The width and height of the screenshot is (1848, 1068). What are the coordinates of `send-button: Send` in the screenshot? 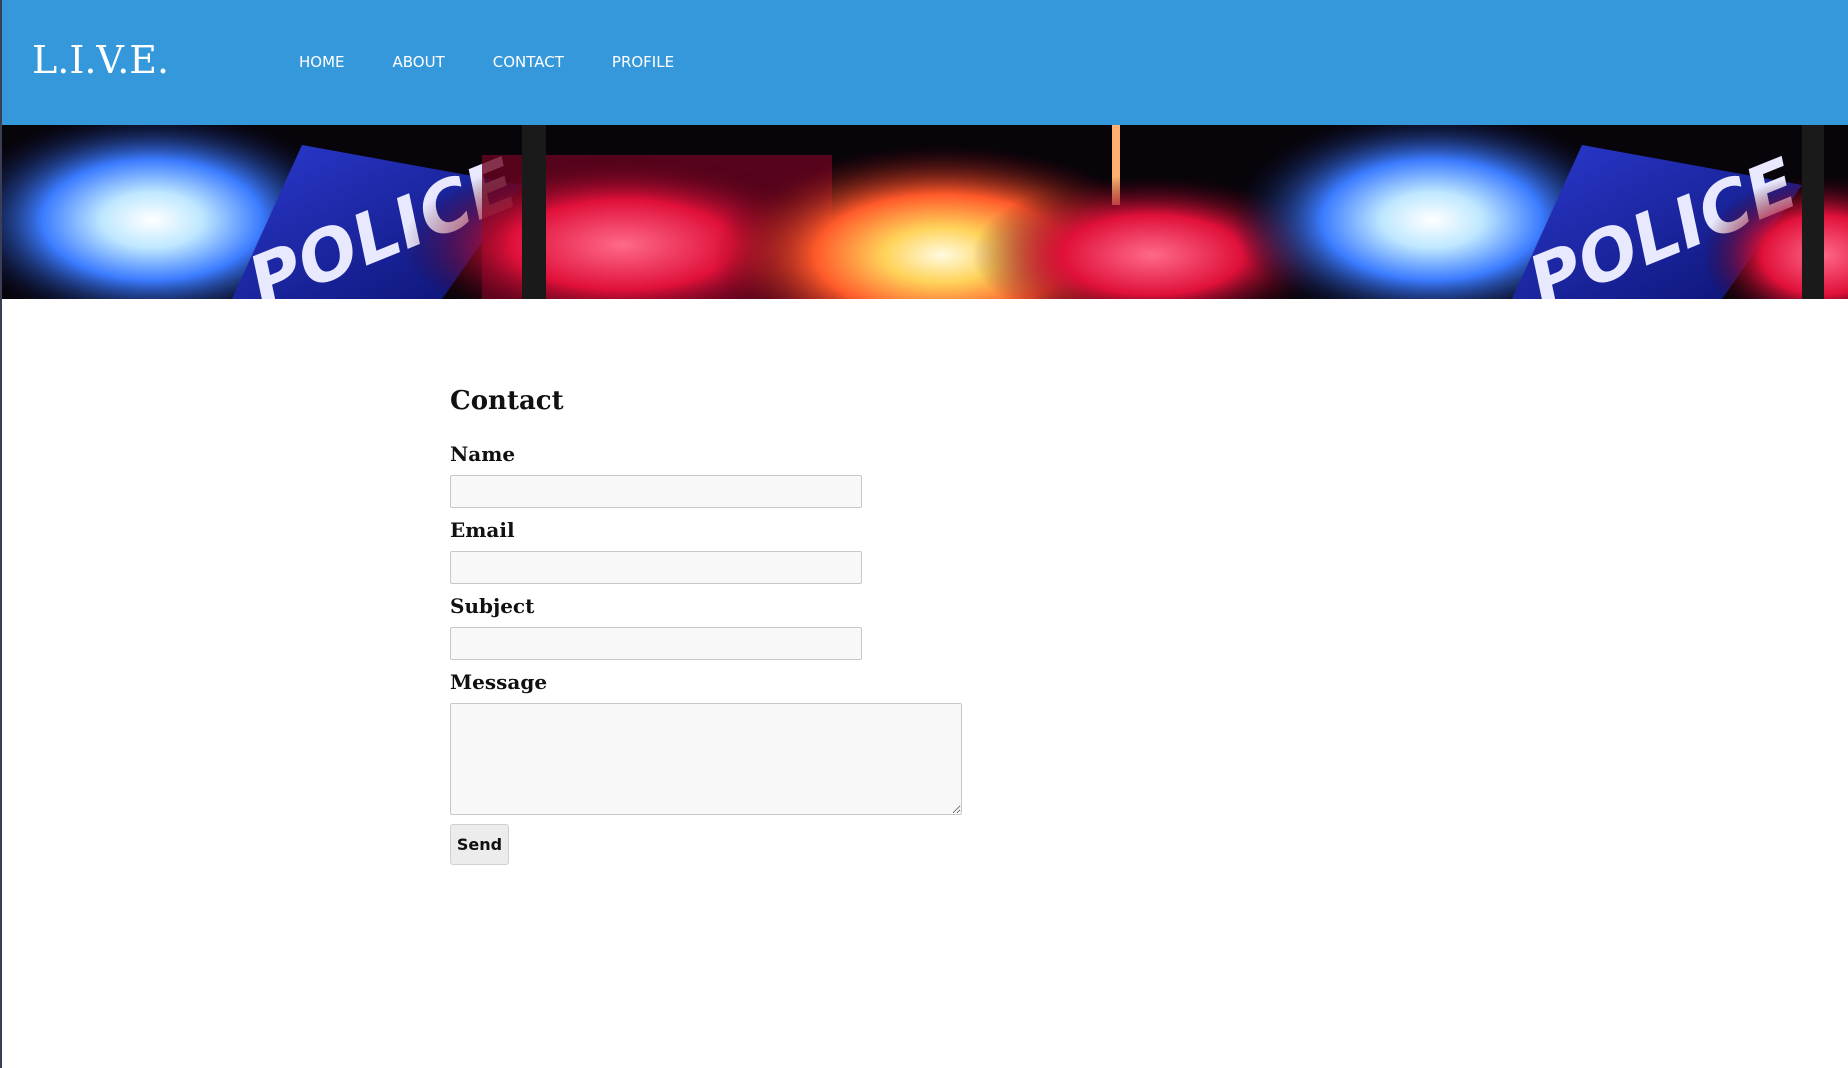 It's located at (479, 844).